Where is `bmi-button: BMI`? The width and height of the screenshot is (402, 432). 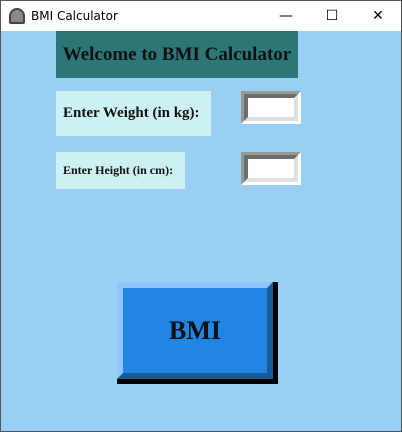 bmi-button: BMI is located at coordinates (197, 333).